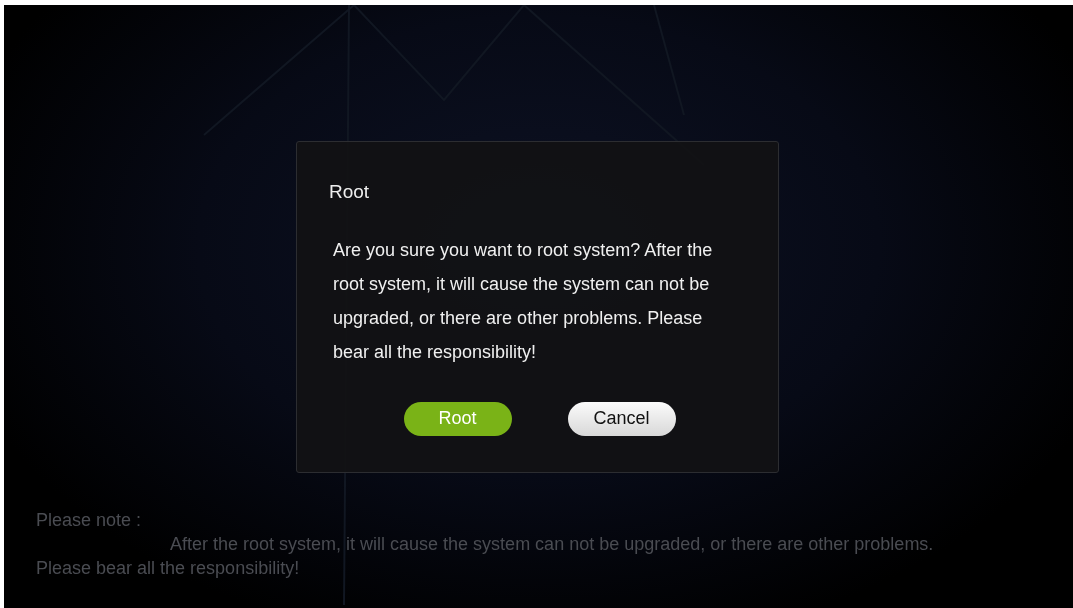 This screenshot has width=1073, height=608. Describe the element at coordinates (523, 301) in the screenshot. I see `dialog-message: Are you sure you want to root system? After the root system, it will cause the system can not be upgraded, or there are other problems. Please bear all the responsibility!` at that location.